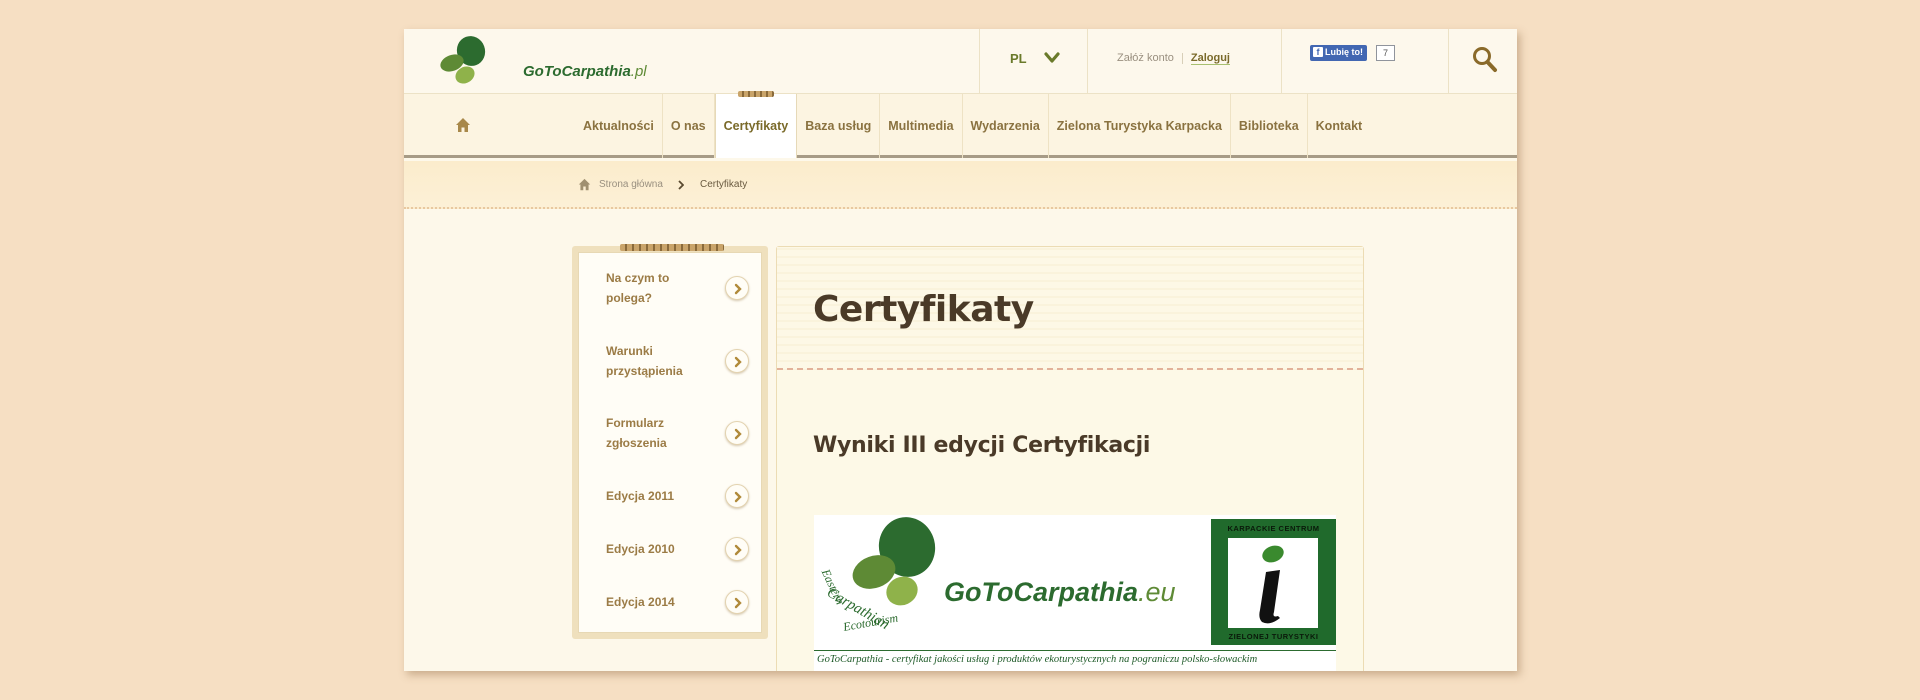  Describe the element at coordinates (1273, 636) in the screenshot. I see `kct-bottom-label: ZIELONEJ TURYSTYKI` at that location.